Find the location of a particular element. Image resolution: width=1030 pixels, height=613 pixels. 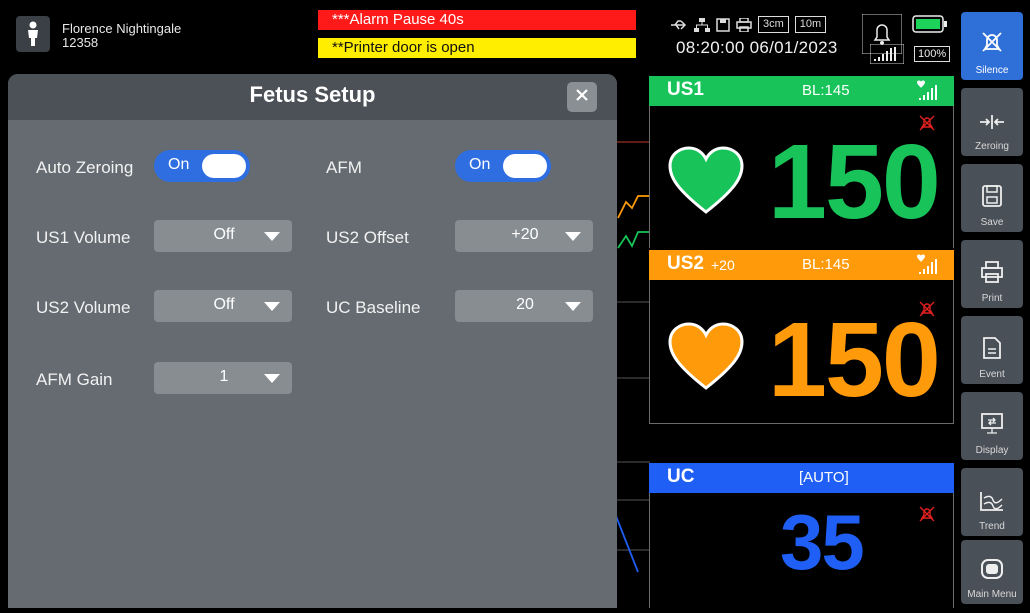

afm-gain-label: AFM Gain is located at coordinates (74, 379).